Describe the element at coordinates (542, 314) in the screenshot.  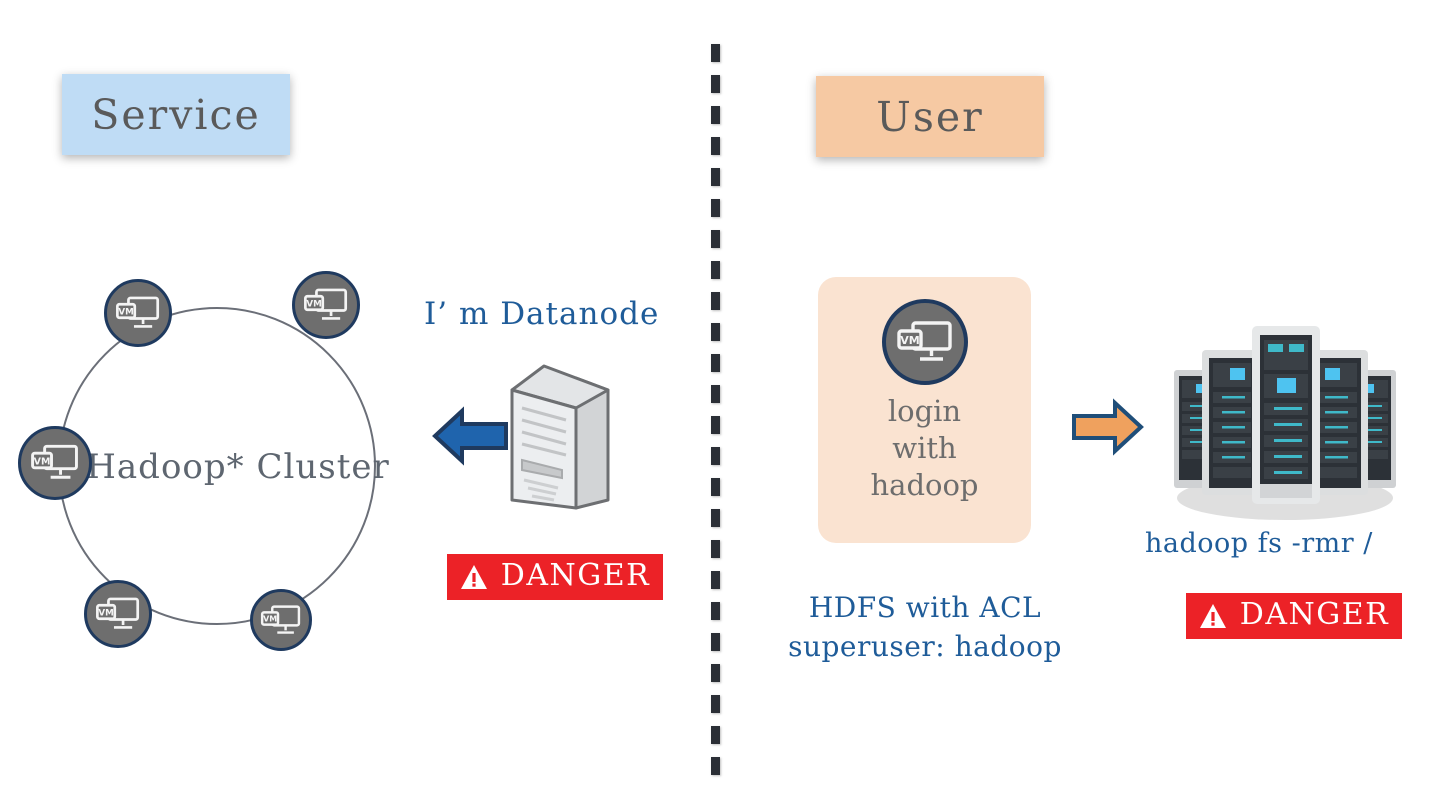
I see `datanode-speech-label: I’ m Datanode` at that location.